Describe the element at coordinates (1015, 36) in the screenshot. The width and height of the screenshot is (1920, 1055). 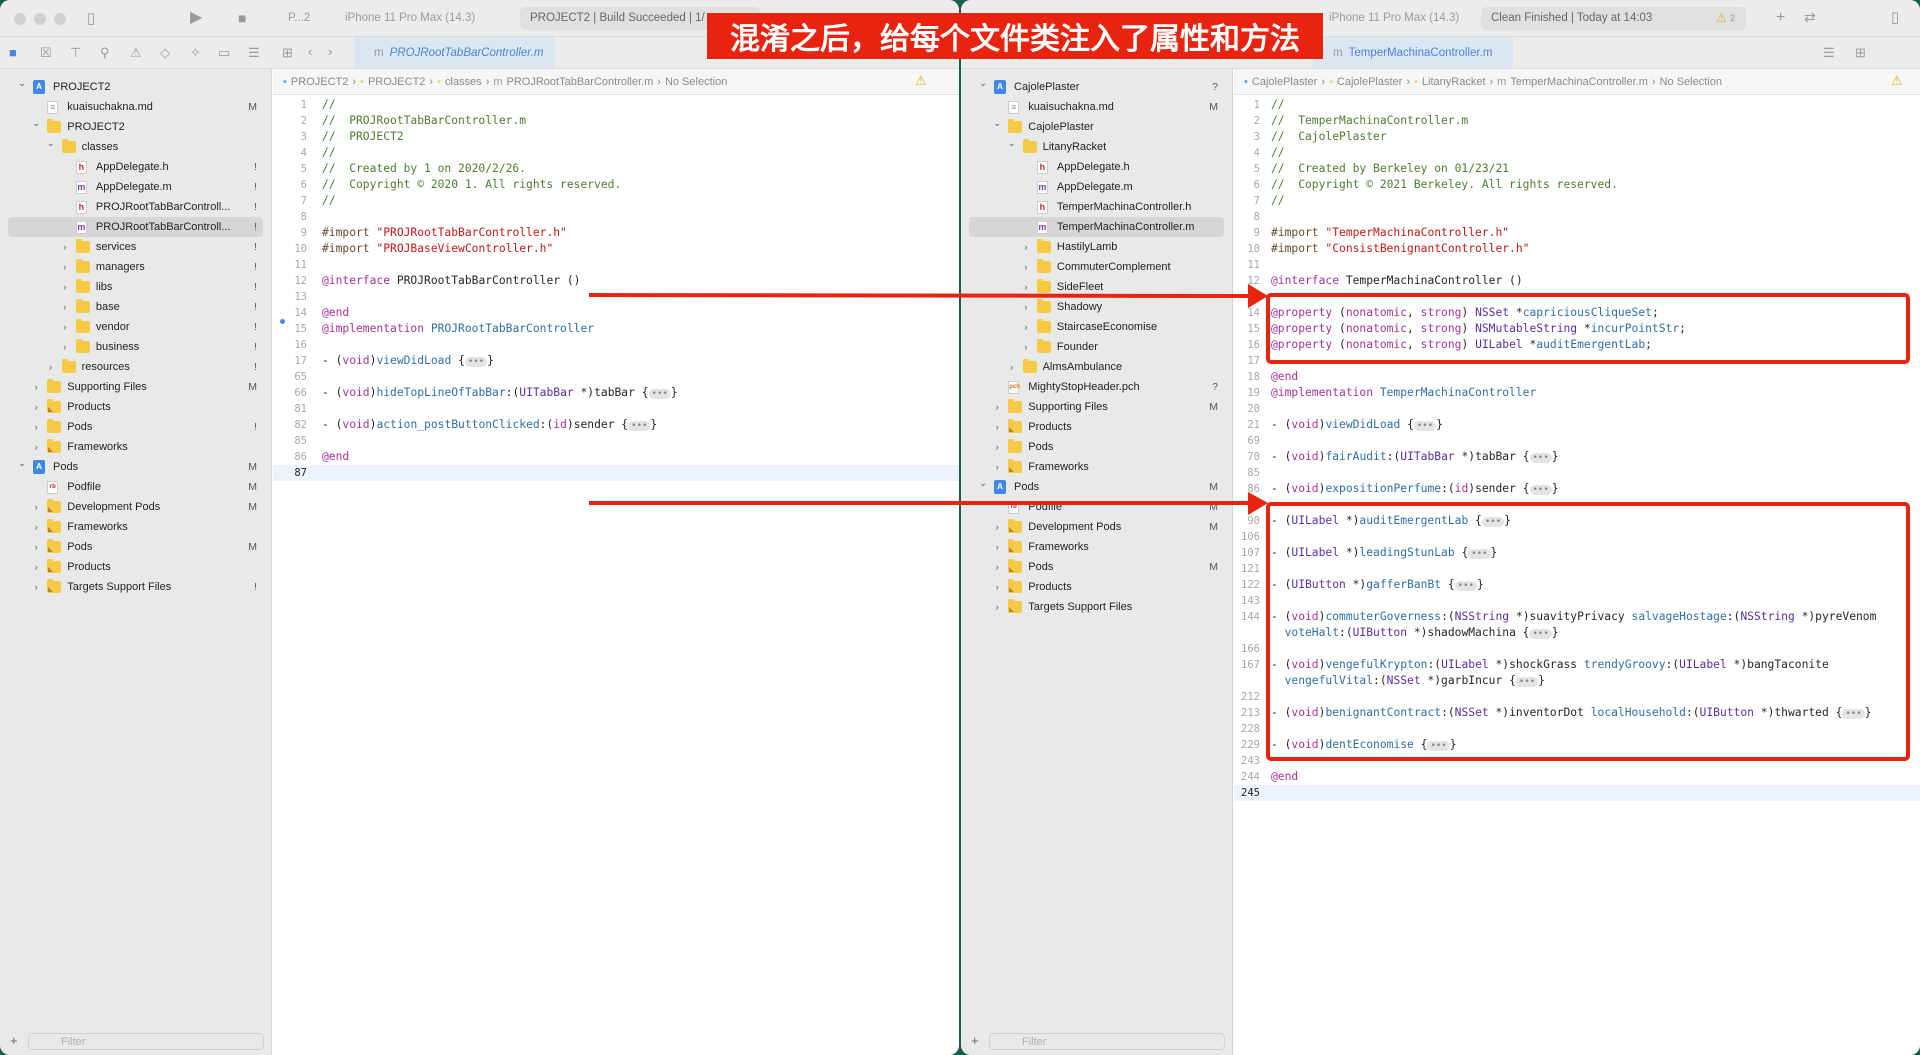
I see `annotation-banner: 混淆之后，给每个文件类注入了属性和方法` at that location.